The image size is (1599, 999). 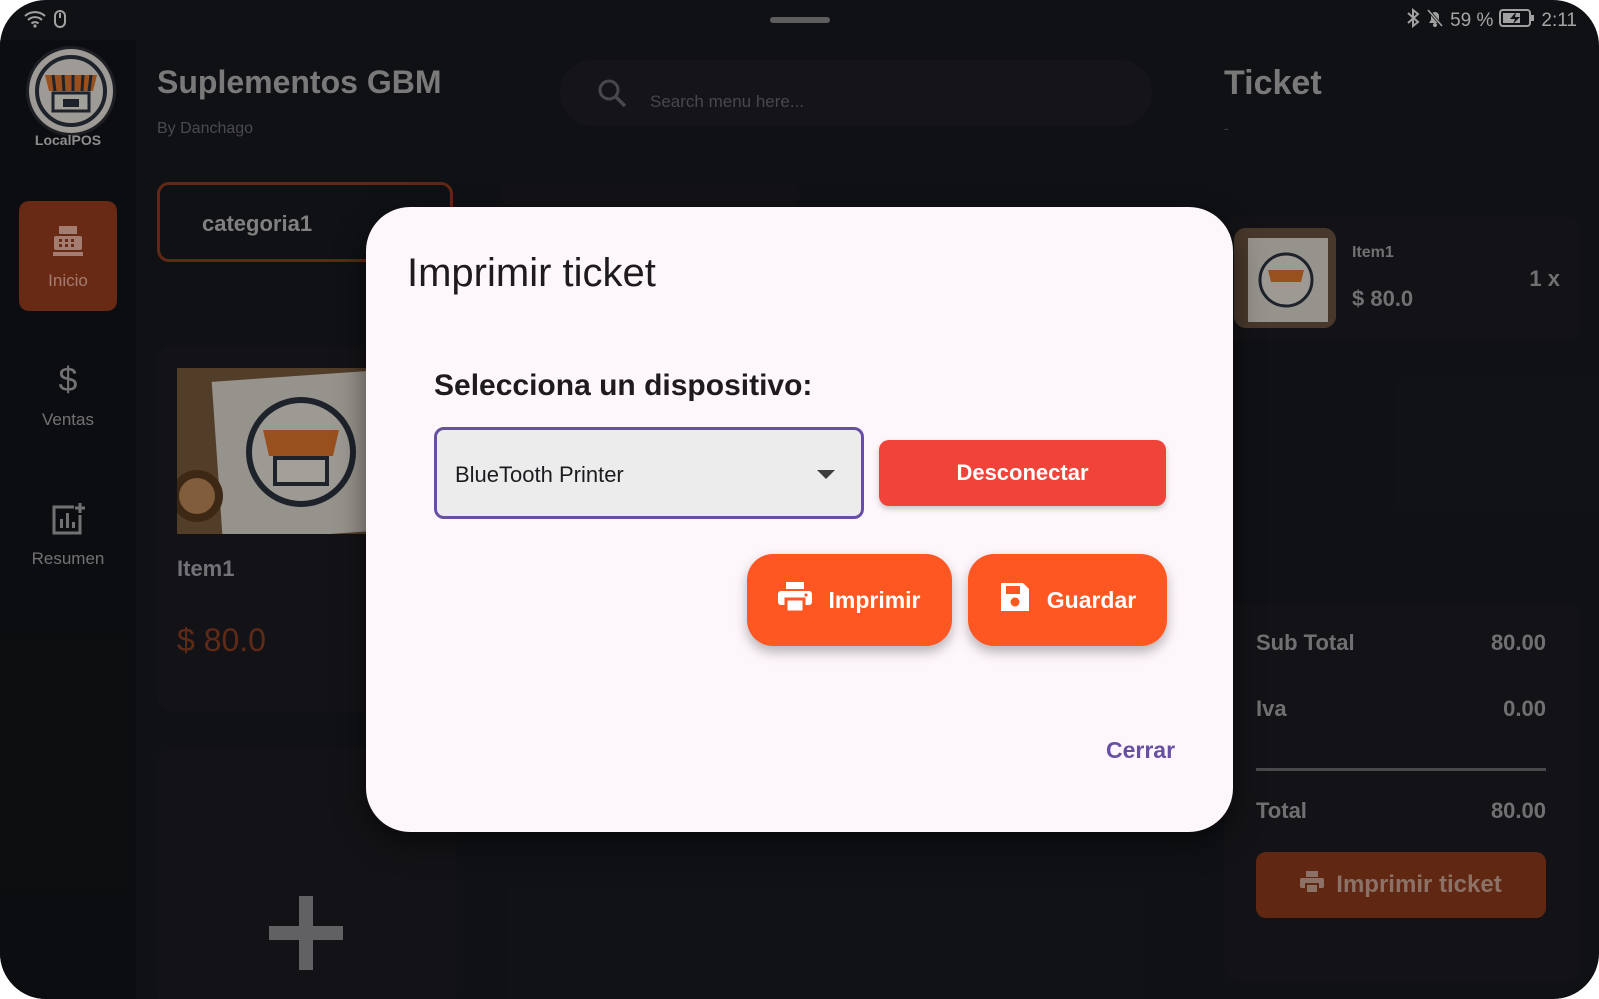 I want to click on dropdown-arrow-icon, so click(x=826, y=474).